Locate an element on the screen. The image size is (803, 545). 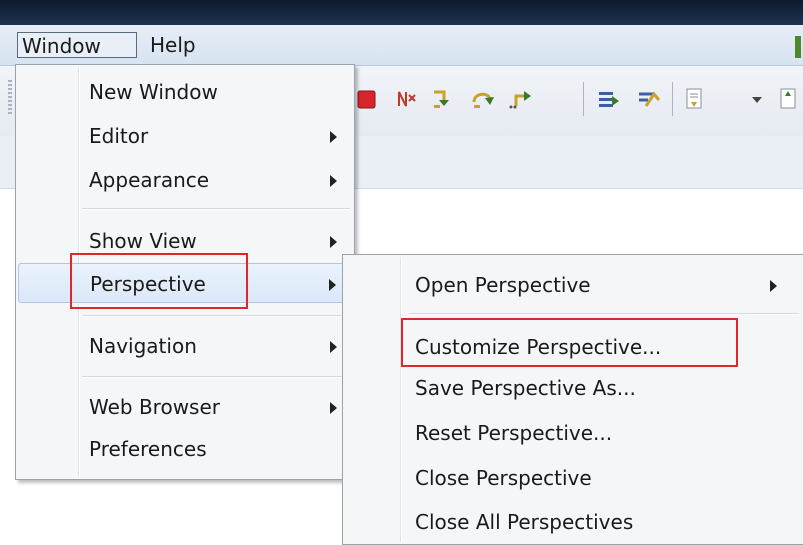
annotation-highlight-perspective is located at coordinates (159, 281).